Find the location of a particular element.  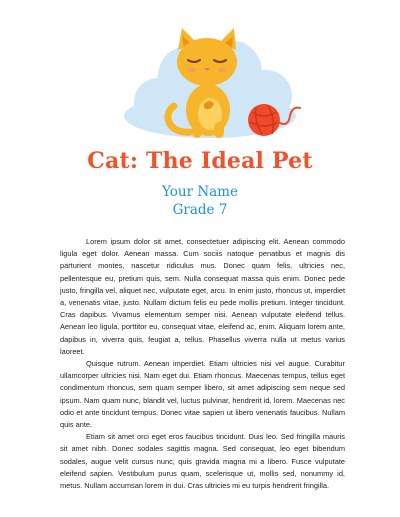

author-name: Your Name is located at coordinates (200, 192).